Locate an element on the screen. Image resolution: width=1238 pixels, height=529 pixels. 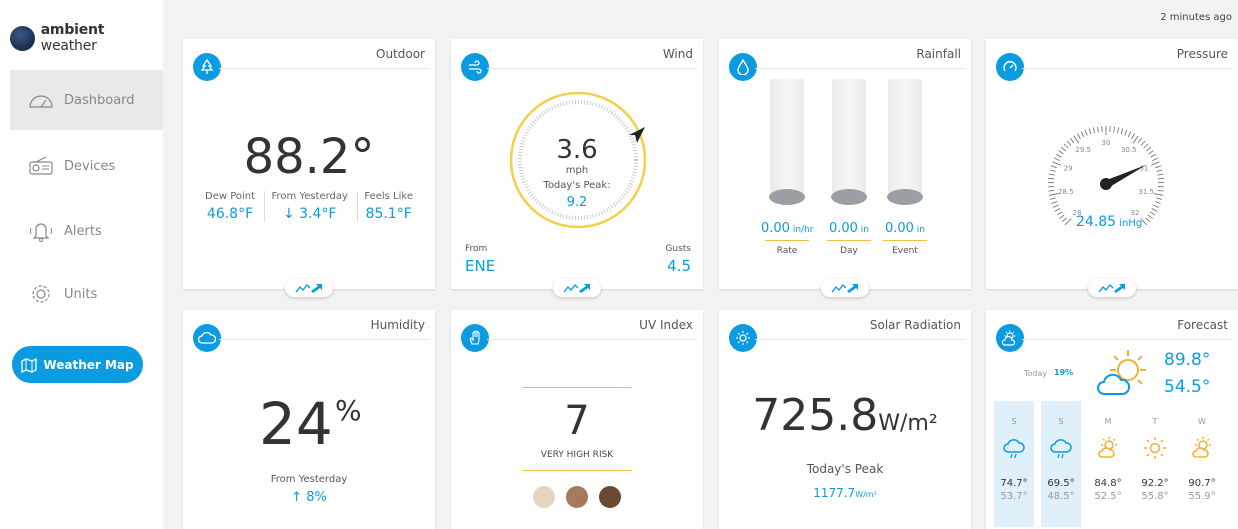
solar-peak-value: 1177.7W/m² is located at coordinates (845, 493).